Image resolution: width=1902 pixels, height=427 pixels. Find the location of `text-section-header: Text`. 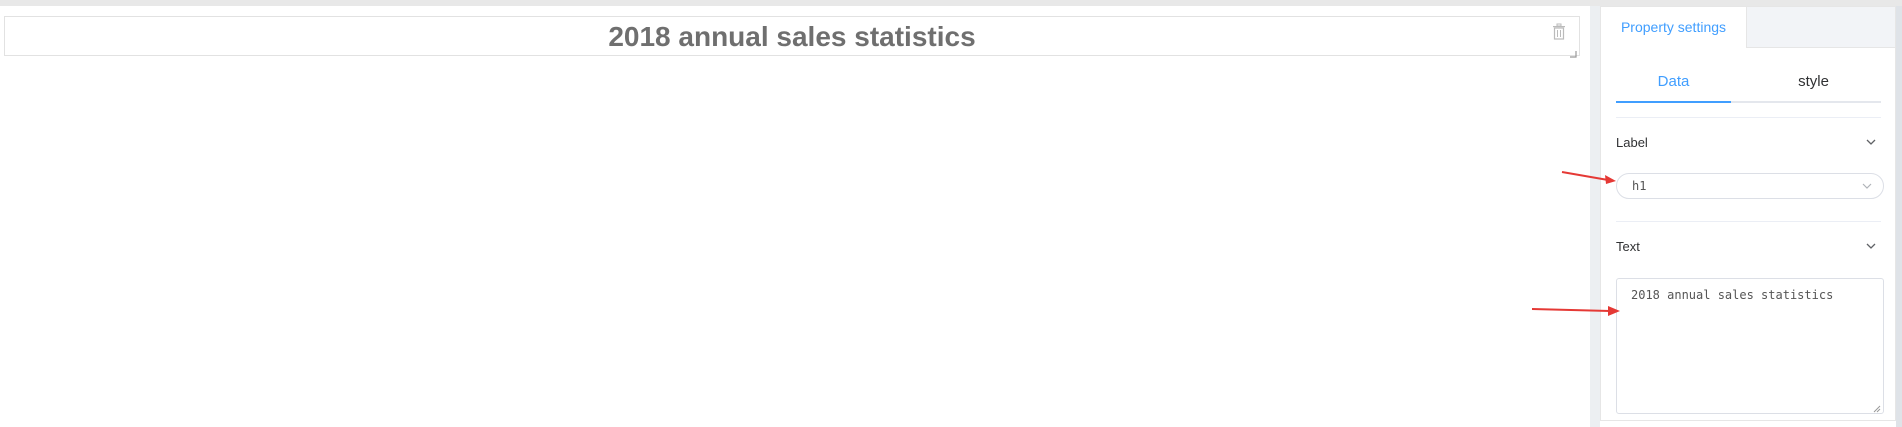

text-section-header: Text is located at coordinates (1748, 247).